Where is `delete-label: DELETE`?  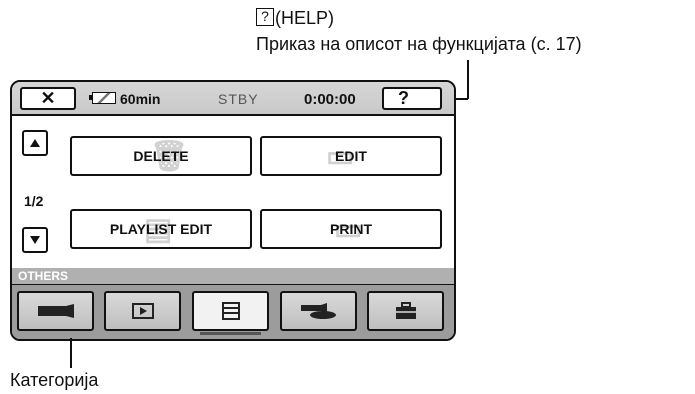
delete-label: DELETE is located at coordinates (161, 156).